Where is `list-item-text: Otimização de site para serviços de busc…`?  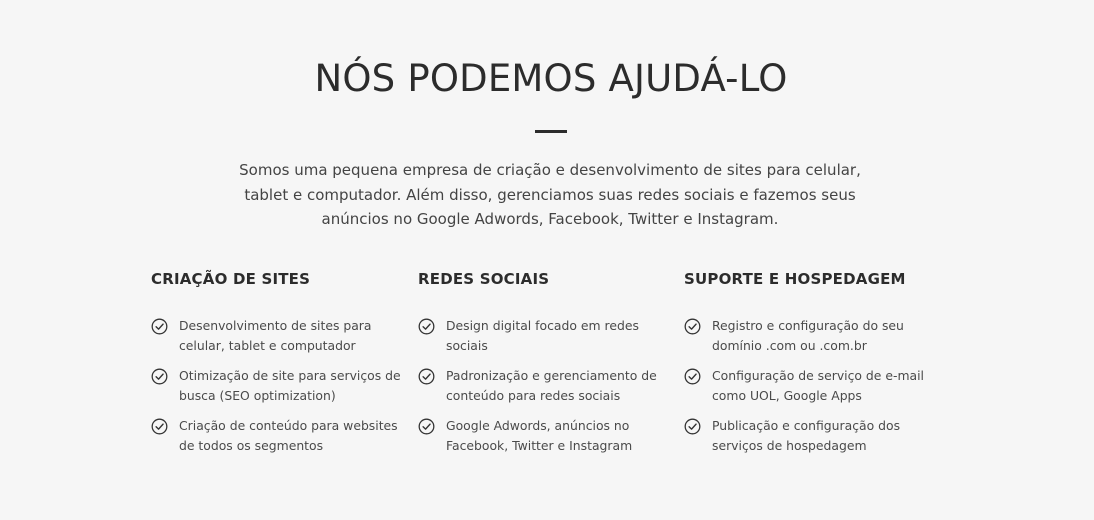
list-item-text: Otimização de site para serviços de busc… is located at coordinates (290, 385).